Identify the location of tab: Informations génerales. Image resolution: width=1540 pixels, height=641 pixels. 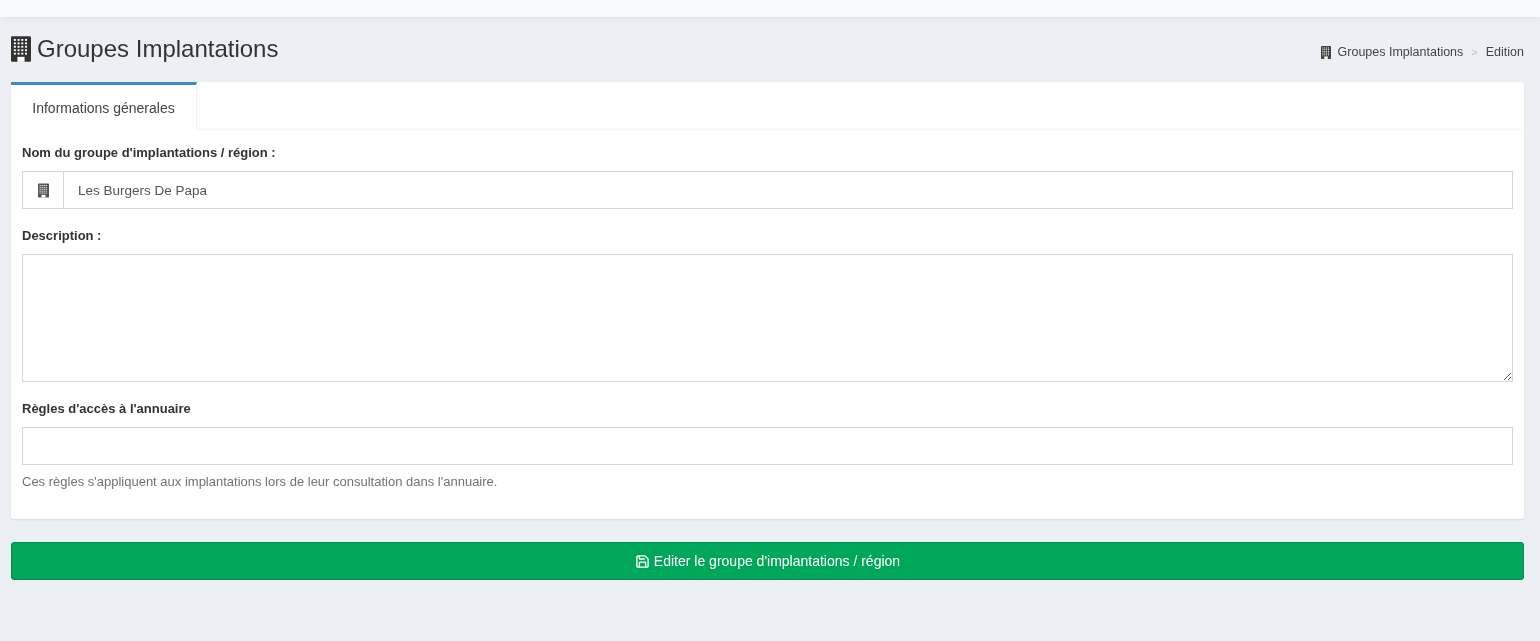
(104, 106).